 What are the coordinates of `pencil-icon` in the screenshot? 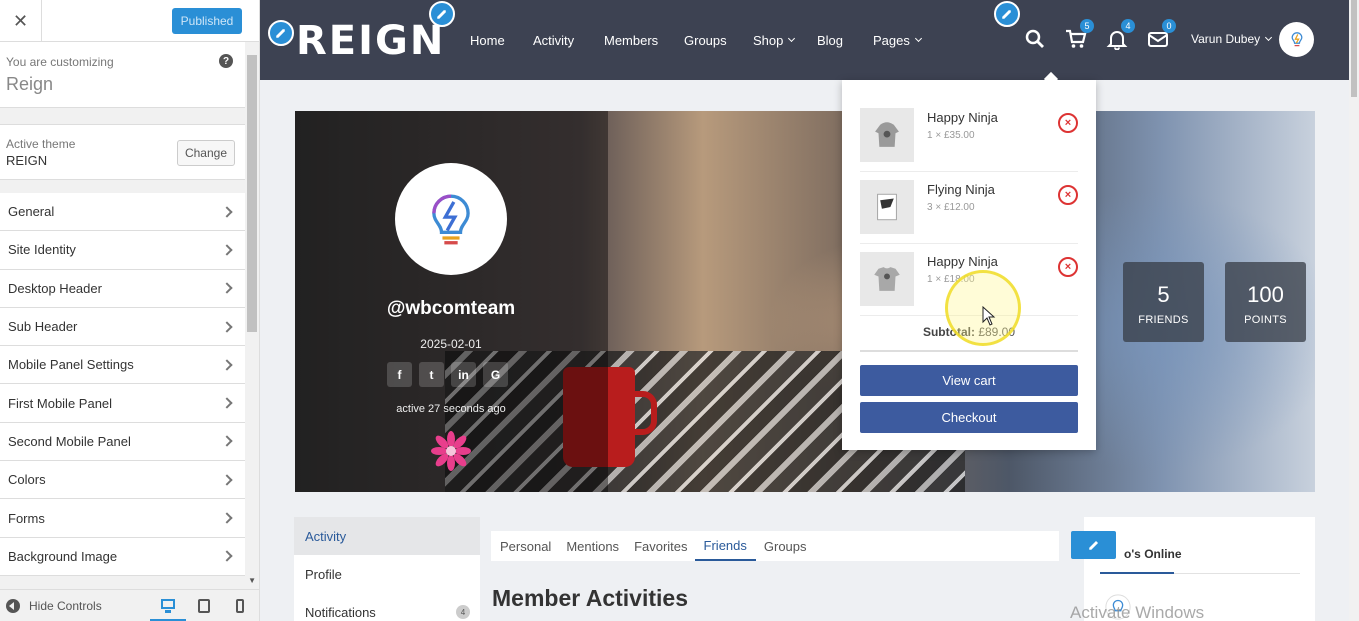 It's located at (1093, 545).